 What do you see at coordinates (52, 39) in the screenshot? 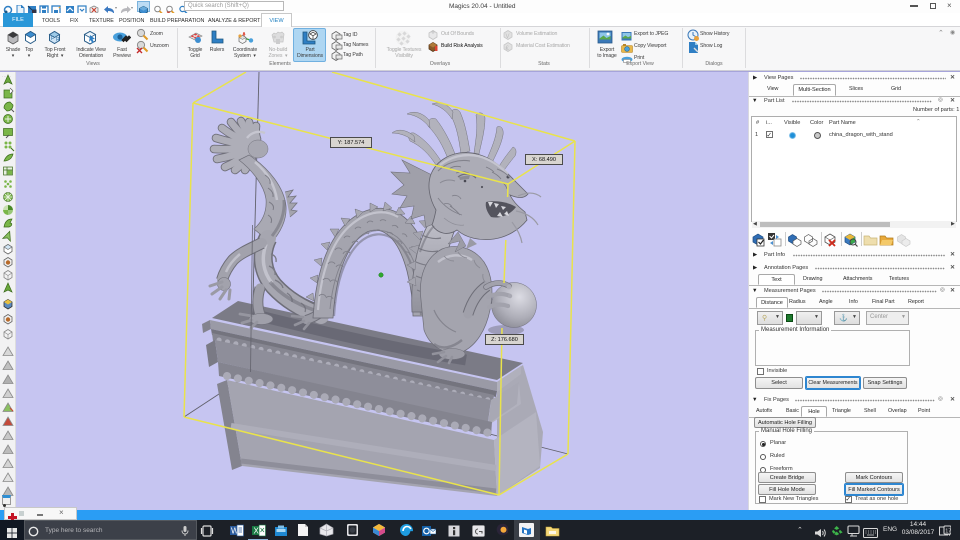
I see `svg-text: F` at bounding box center [52, 39].